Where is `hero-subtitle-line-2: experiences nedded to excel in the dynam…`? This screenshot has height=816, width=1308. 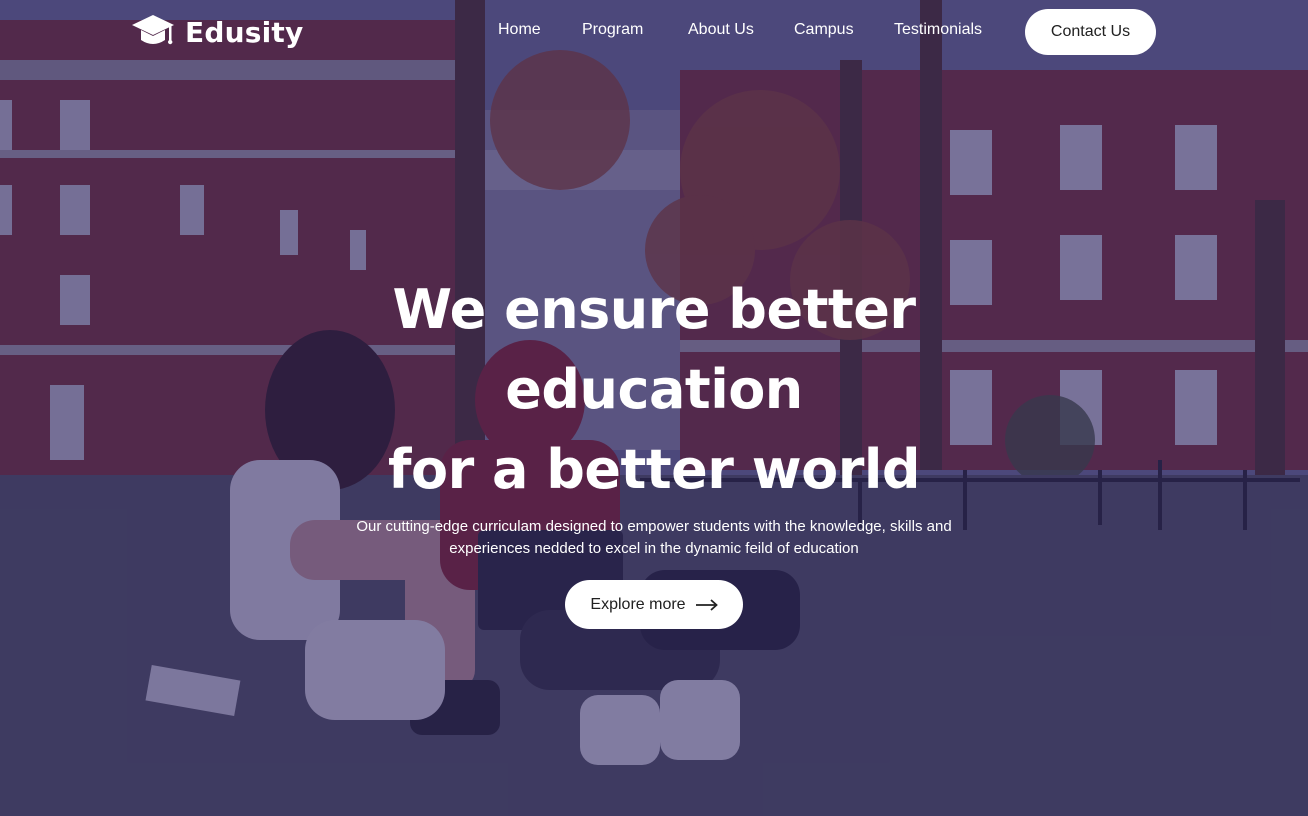 hero-subtitle-line-2: experiences nedded to excel in the dynam… is located at coordinates (654, 548).